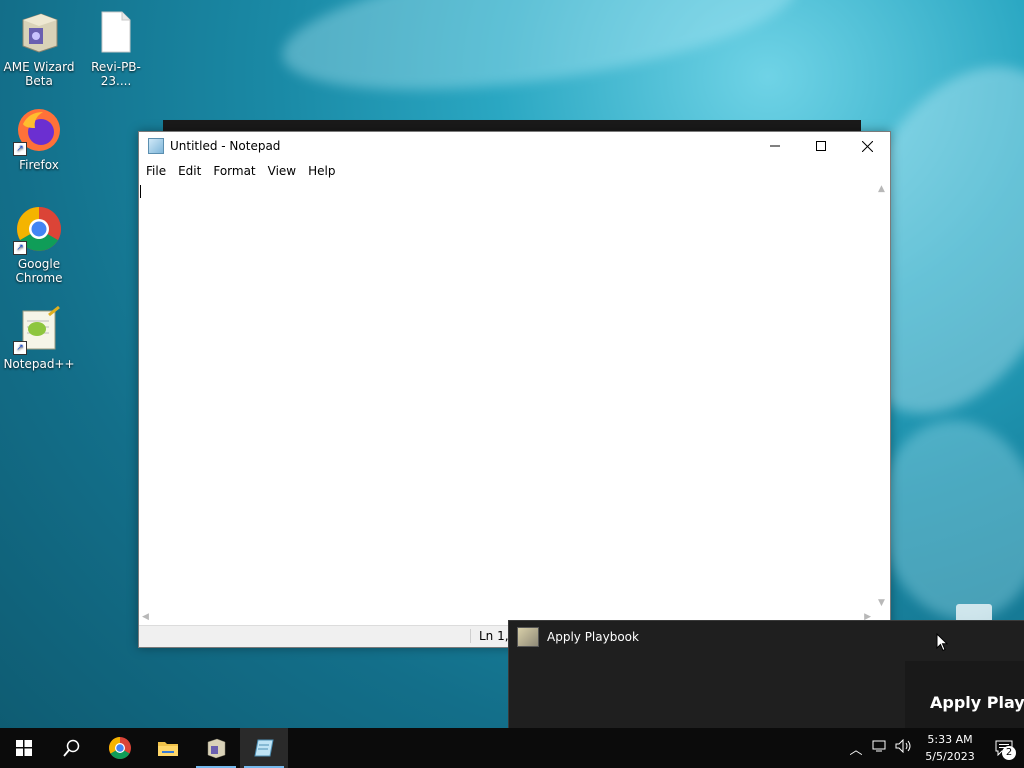  I want to click on wallpaper-streak, so click(540, 58).